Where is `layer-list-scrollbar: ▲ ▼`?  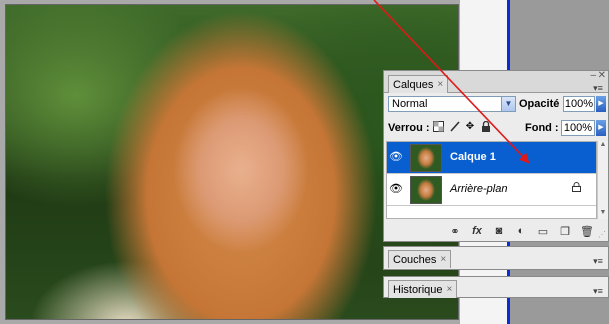
layer-list-scrollbar: ▲ ▼ is located at coordinates (602, 180).